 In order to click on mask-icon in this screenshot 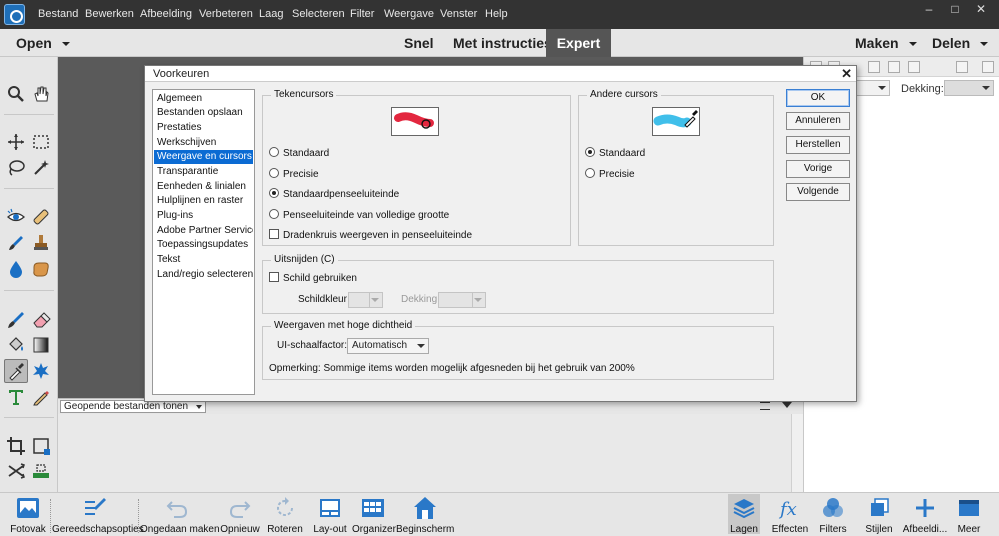, I will do `click(894, 67)`.